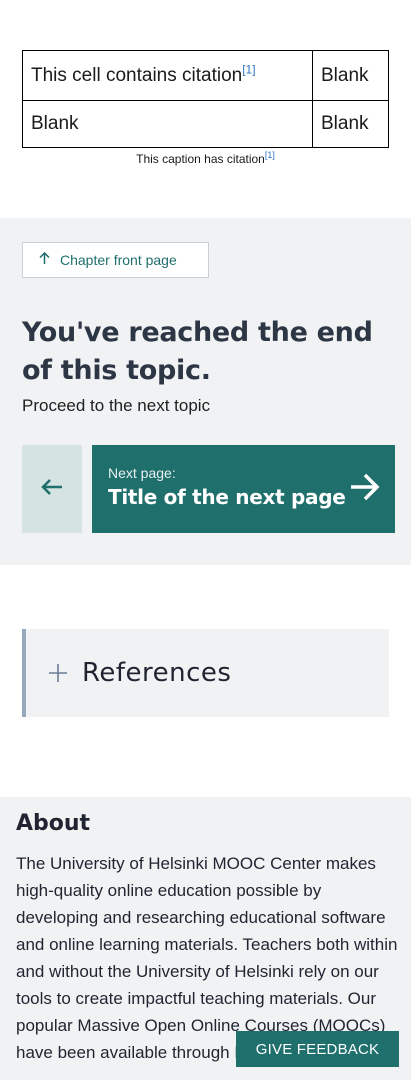 This screenshot has width=411, height=1080. Describe the element at coordinates (53, 823) in the screenshot. I see `about-heading: About` at that location.